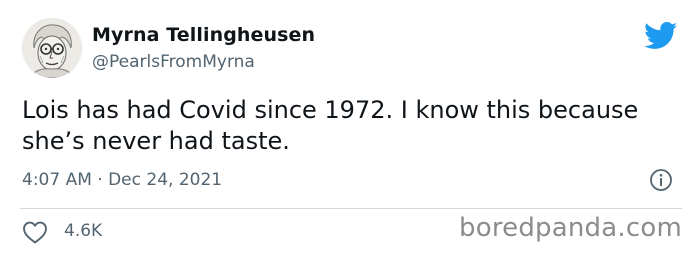  Describe the element at coordinates (661, 36) in the screenshot. I see `twitter-bird-icon` at that location.